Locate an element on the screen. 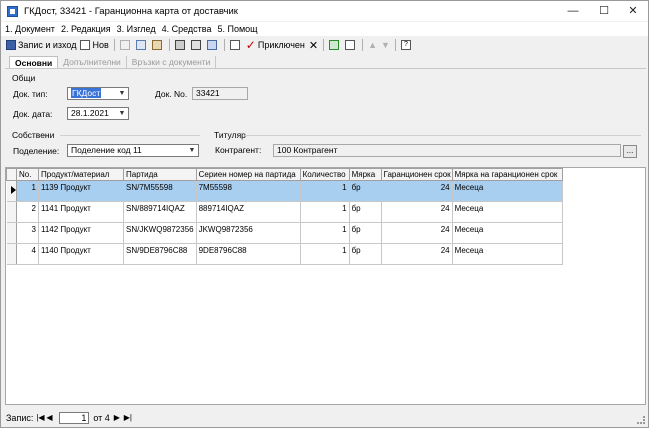 The height and width of the screenshot is (428, 649). cut-button is located at coordinates (126, 45).